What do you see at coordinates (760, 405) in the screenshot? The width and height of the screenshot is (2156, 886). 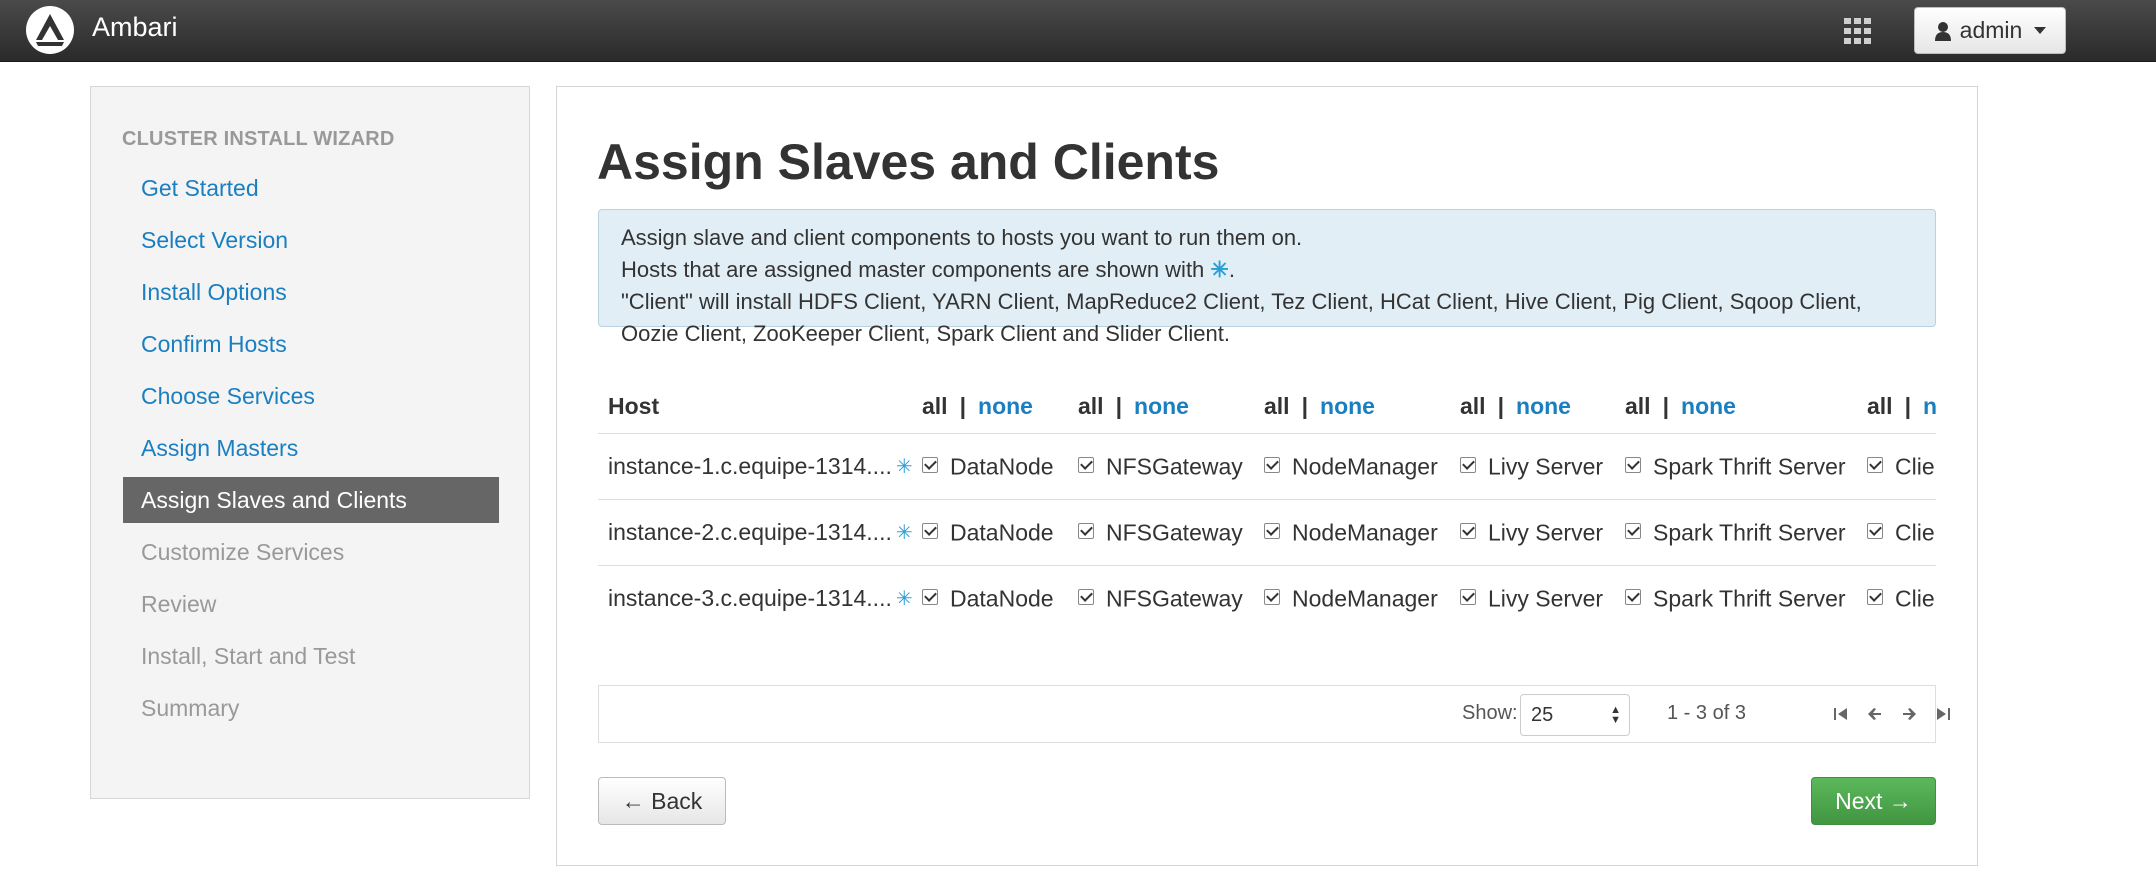 I see `host-column-header: Host` at bounding box center [760, 405].